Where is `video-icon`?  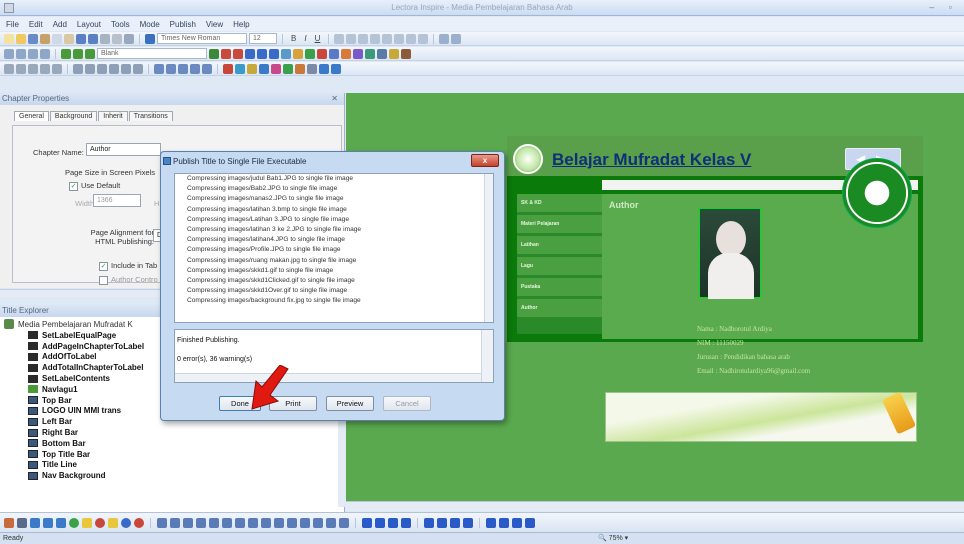 video-icon is located at coordinates (250, 53).